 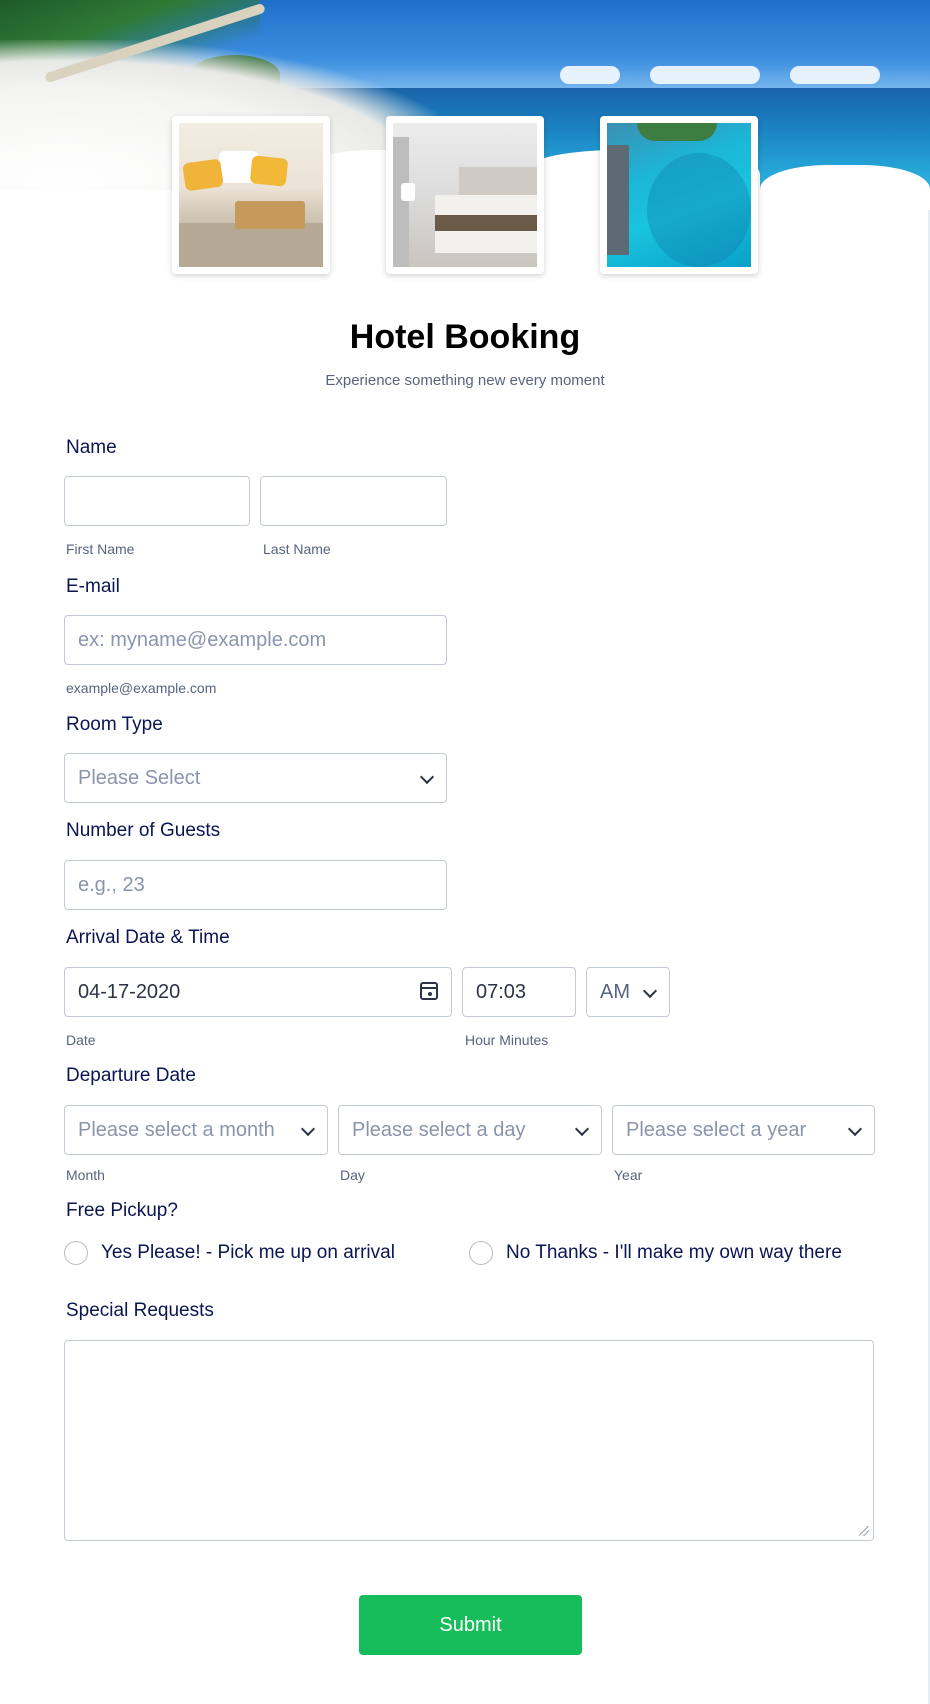 I want to click on arrival-time-value: 07:03, so click(x=501, y=992).